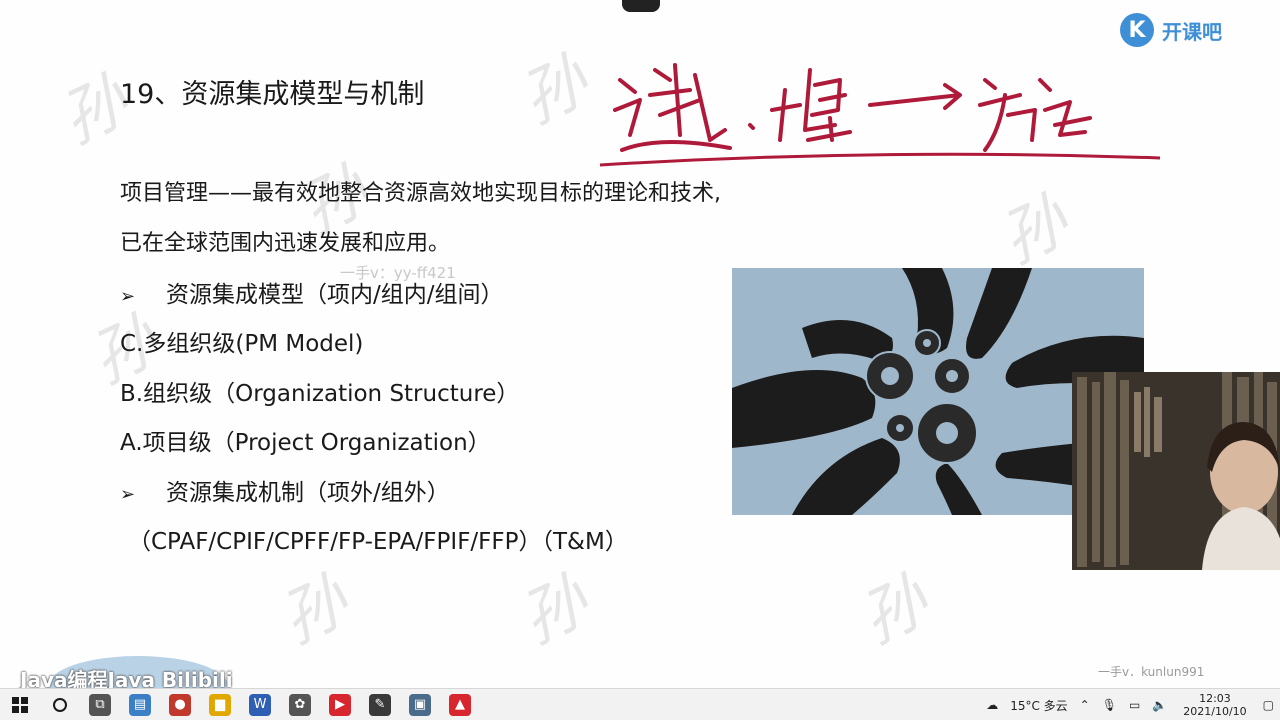 Image resolution: width=1280 pixels, height=720 pixels. Describe the element at coordinates (1268, 705) in the screenshot. I see `notification-icon: ▢` at that location.